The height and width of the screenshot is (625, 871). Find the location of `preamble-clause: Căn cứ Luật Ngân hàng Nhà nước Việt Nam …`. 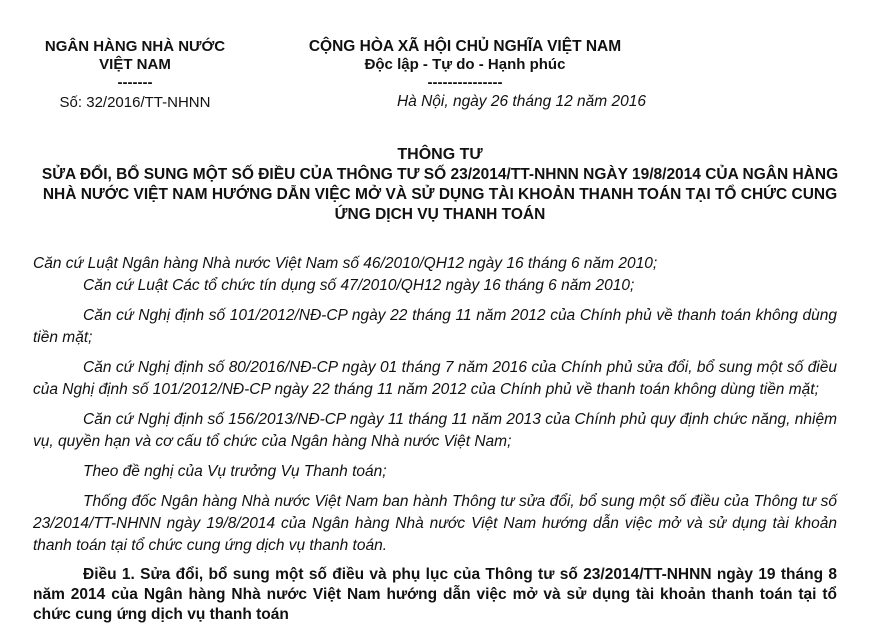

preamble-clause: Căn cứ Luật Ngân hàng Nhà nước Việt Nam … is located at coordinates (345, 263).